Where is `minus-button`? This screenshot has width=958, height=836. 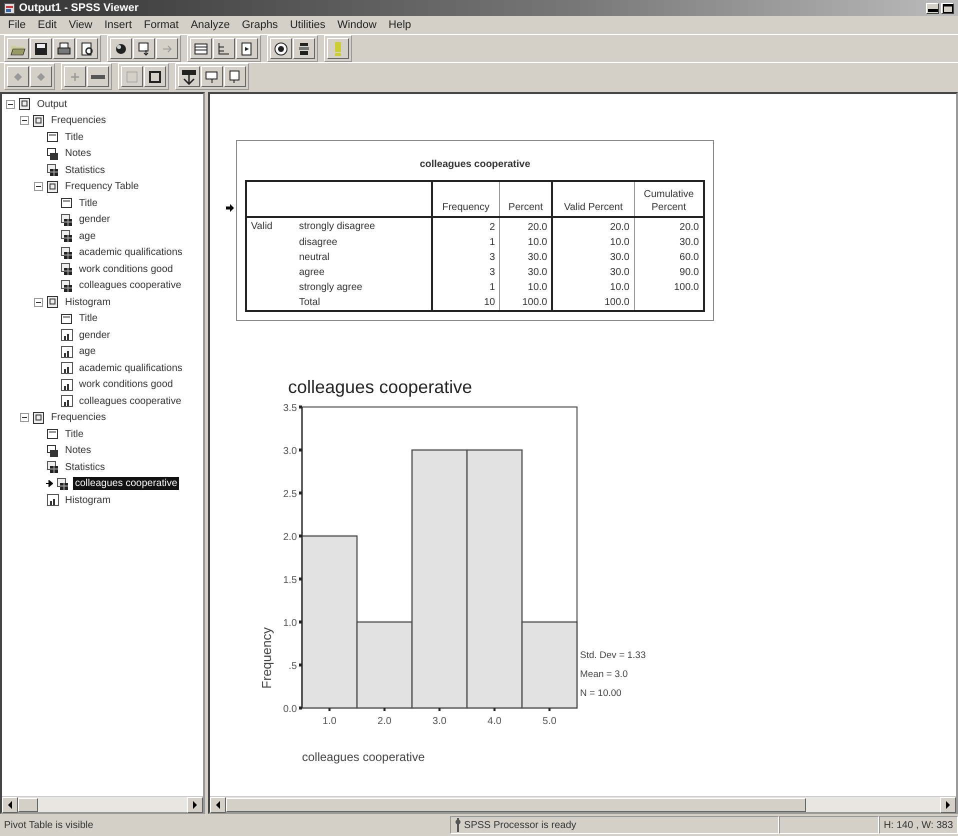
minus-button is located at coordinates (98, 76).